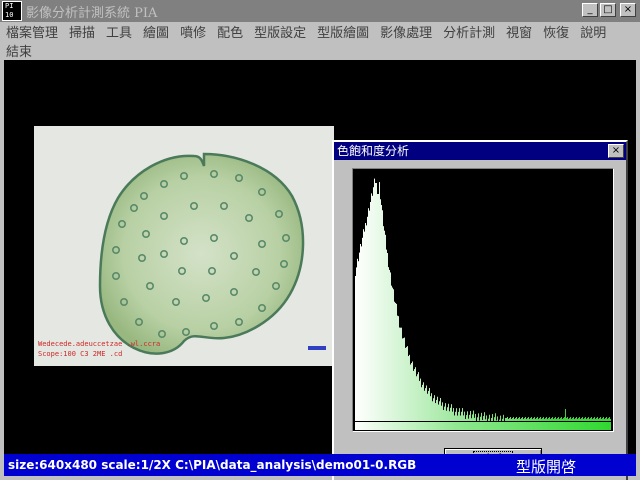  What do you see at coordinates (519, 31) in the screenshot?
I see `menu-item: 視窗` at bounding box center [519, 31].